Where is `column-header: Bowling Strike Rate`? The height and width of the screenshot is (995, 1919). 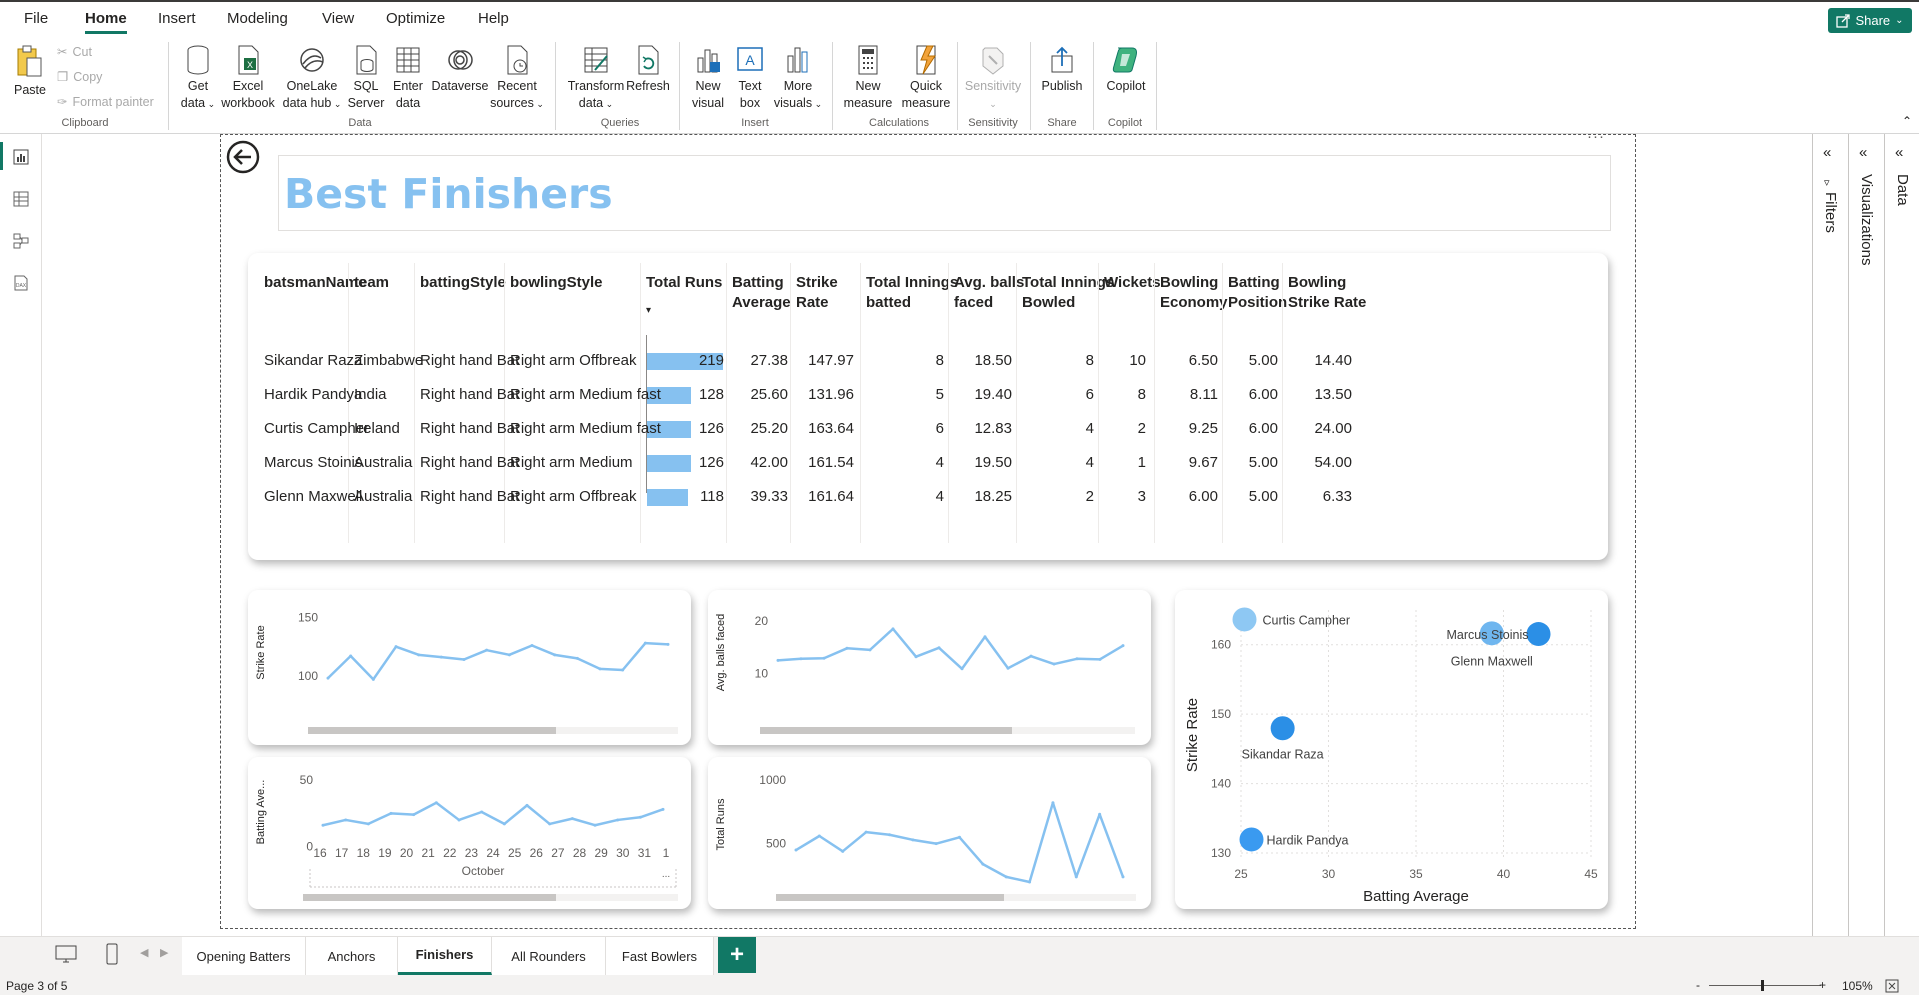
column-header: Bowling Strike Rate is located at coordinates (1327, 293).